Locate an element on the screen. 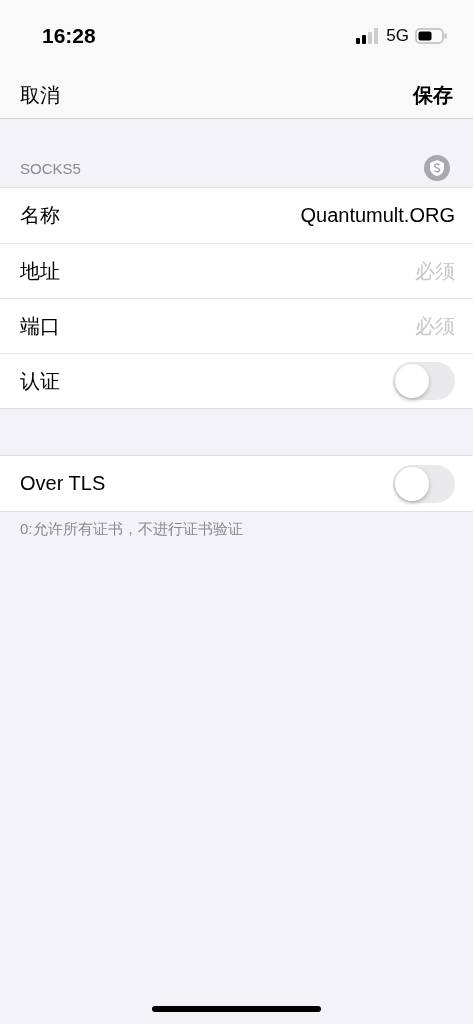 This screenshot has width=473, height=1024. row-label: 名称 is located at coordinates (40, 215).